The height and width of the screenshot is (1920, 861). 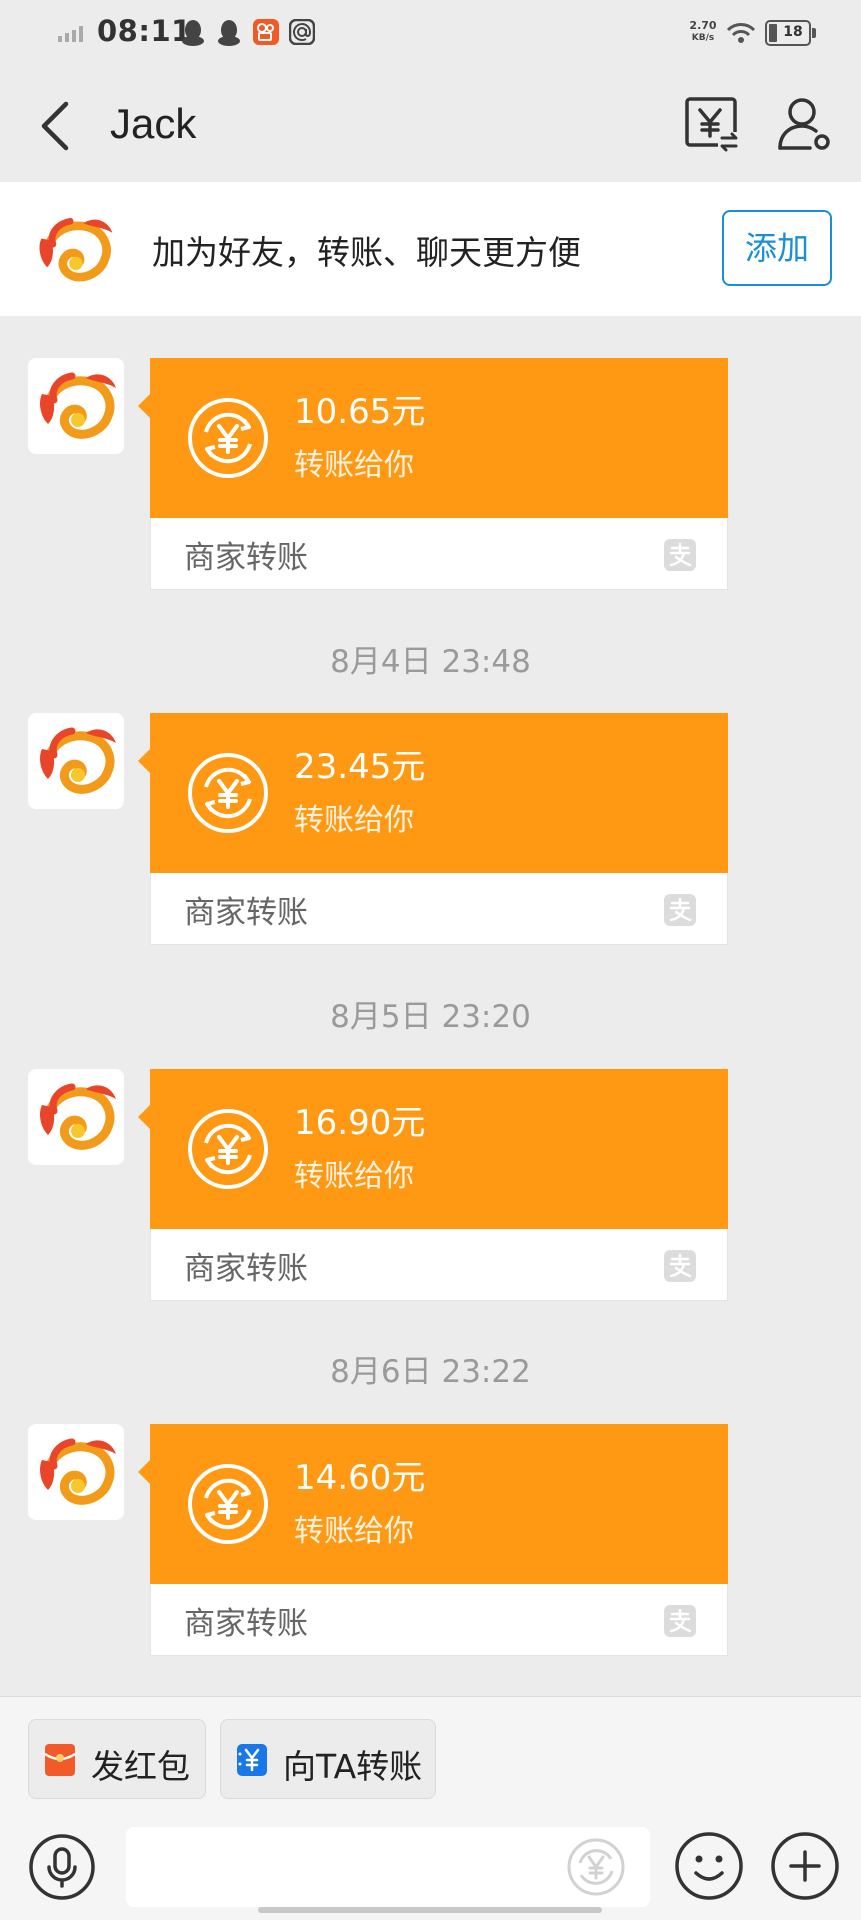 What do you see at coordinates (430, 33) in the screenshot?
I see `status-bar: 08:11 2.70 KB/s 18` at bounding box center [430, 33].